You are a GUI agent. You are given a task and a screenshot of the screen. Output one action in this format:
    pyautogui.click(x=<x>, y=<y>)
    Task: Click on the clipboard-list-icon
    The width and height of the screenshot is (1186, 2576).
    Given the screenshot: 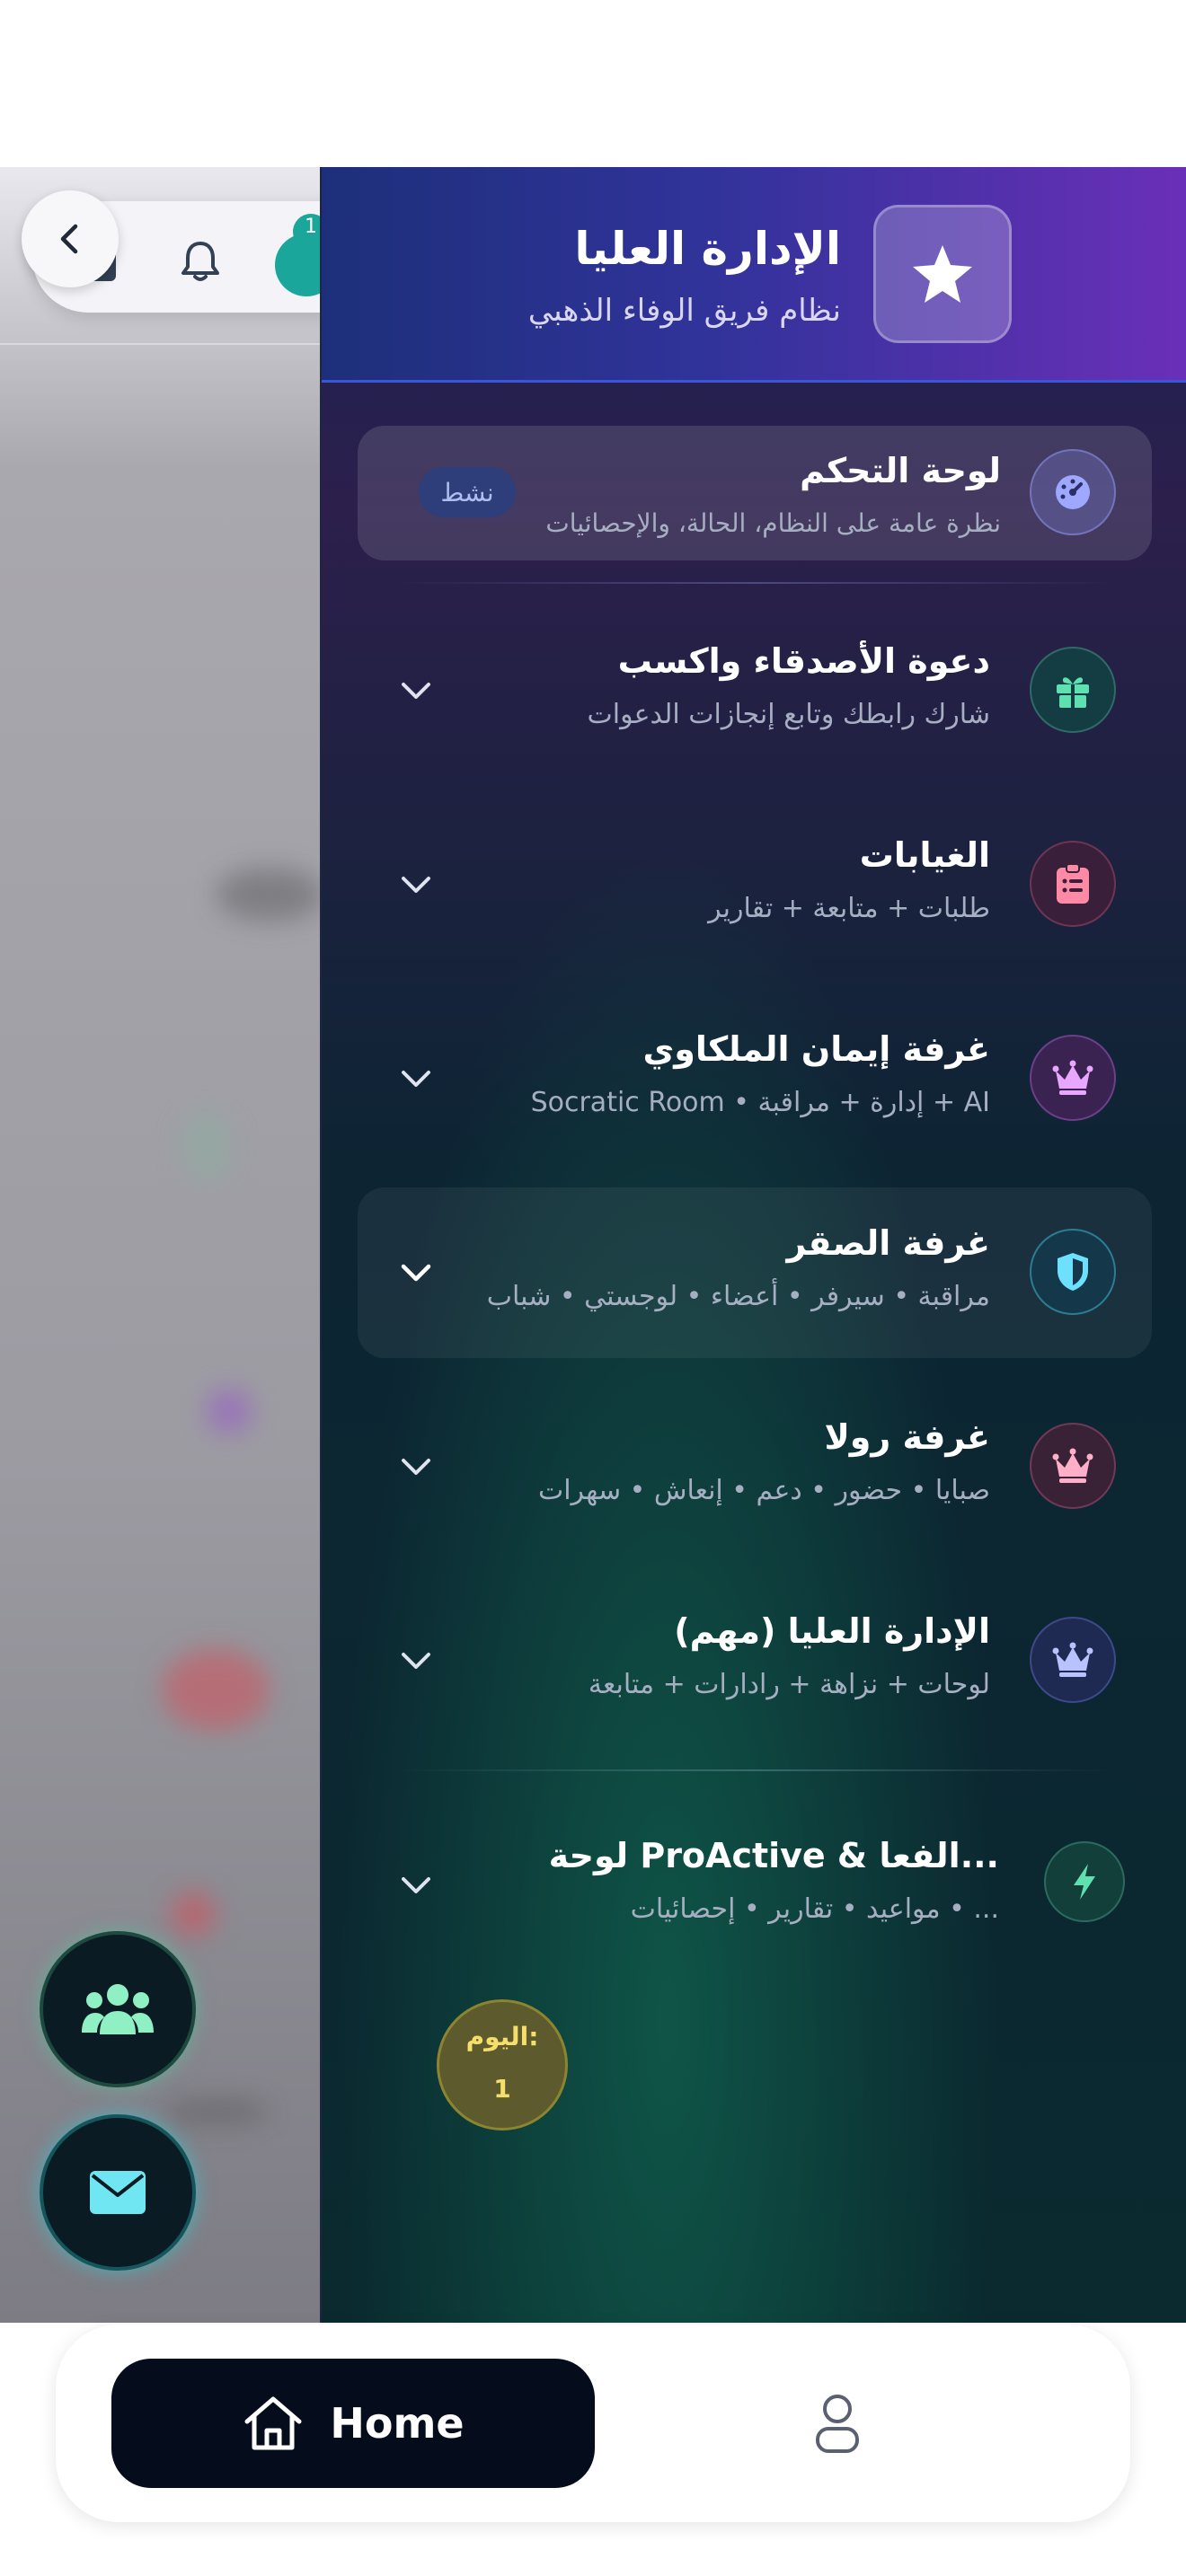 What is the action you would take?
    pyautogui.click(x=1073, y=884)
    